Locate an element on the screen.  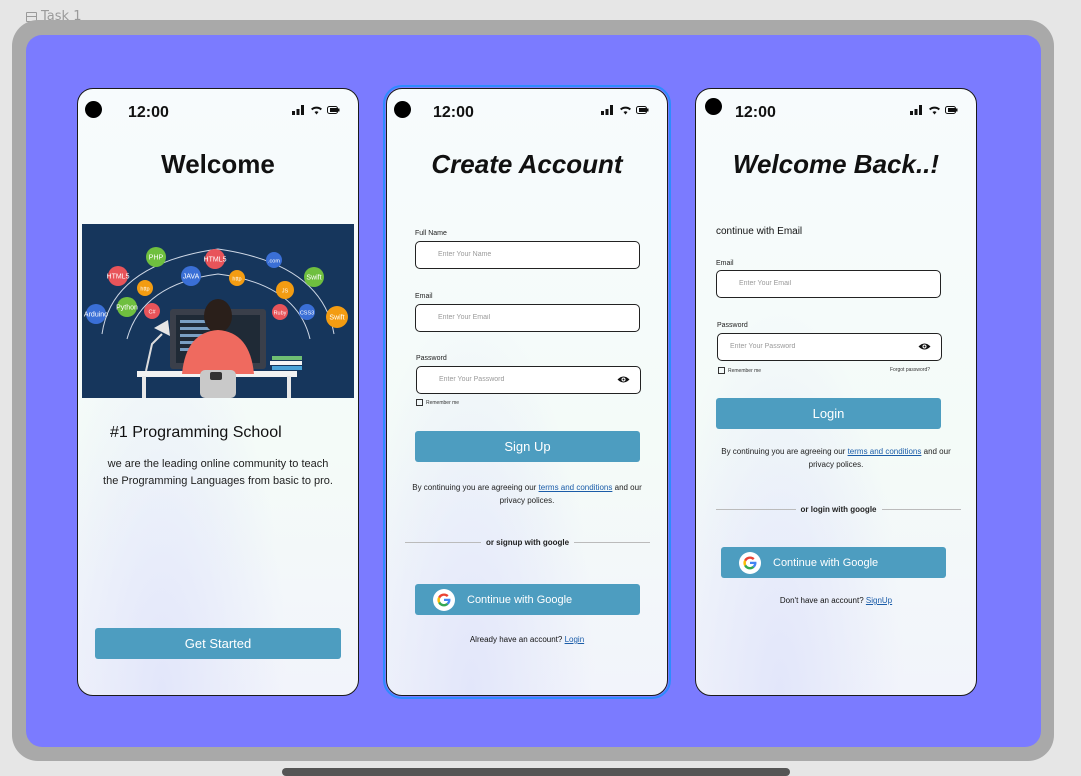
fullname-field is located at coordinates (527, 255).